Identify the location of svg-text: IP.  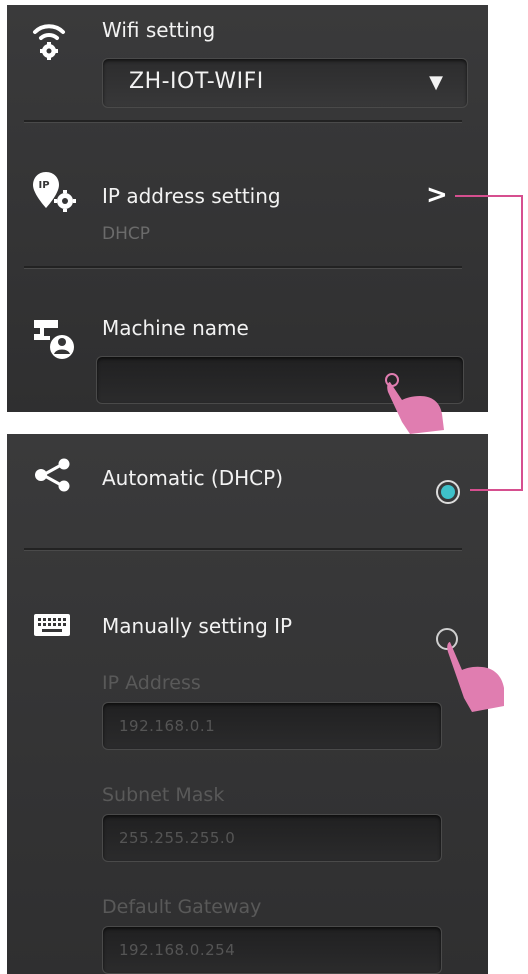
(44, 185).